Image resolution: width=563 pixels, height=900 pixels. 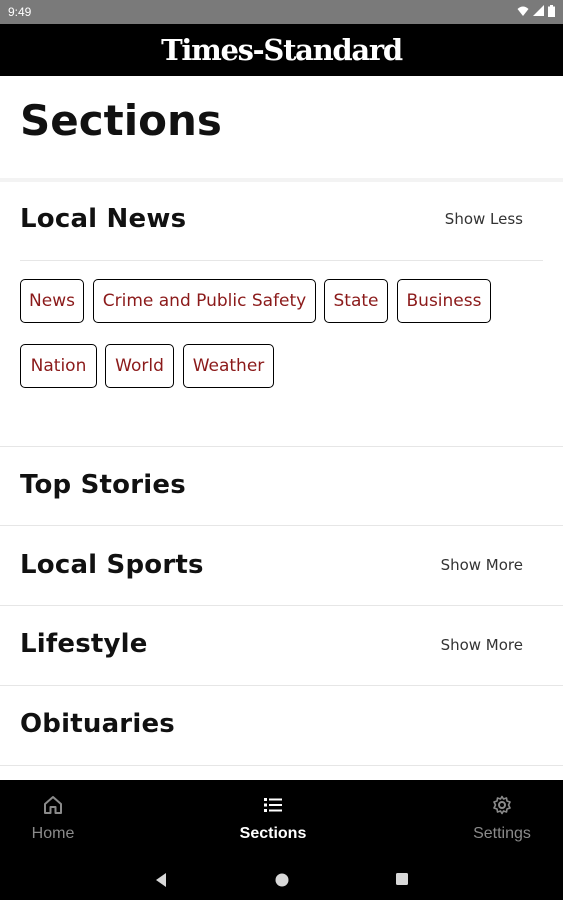 What do you see at coordinates (58, 366) in the screenshot?
I see `chip-nation: Nation` at bounding box center [58, 366].